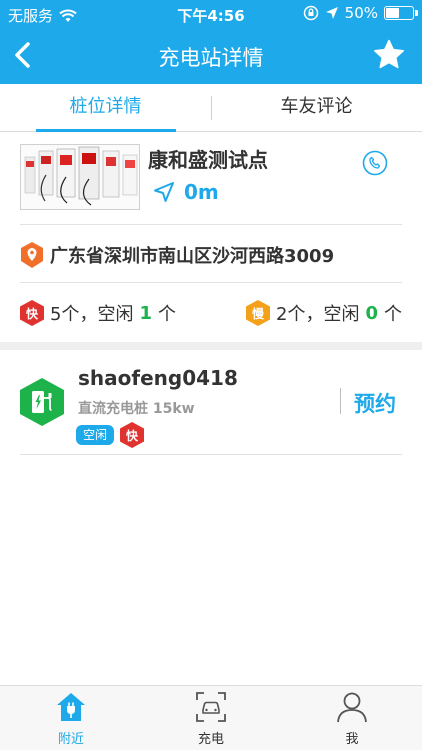 The image size is (422, 750). Describe the element at coordinates (192, 256) in the screenshot. I see `address-text: 广东省深圳市南山区沙河西路3009` at that location.